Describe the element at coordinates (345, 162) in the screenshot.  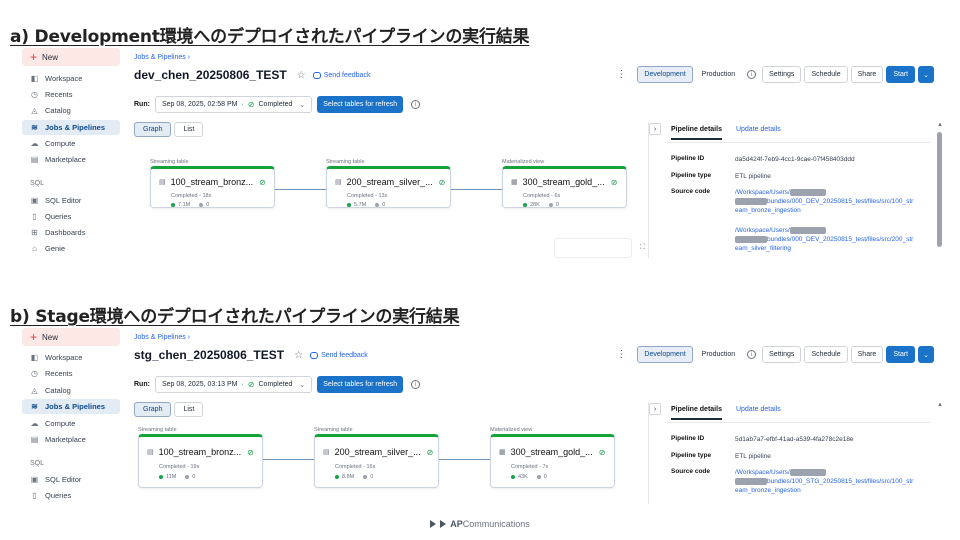
I see `node-kind: Streaming table` at that location.